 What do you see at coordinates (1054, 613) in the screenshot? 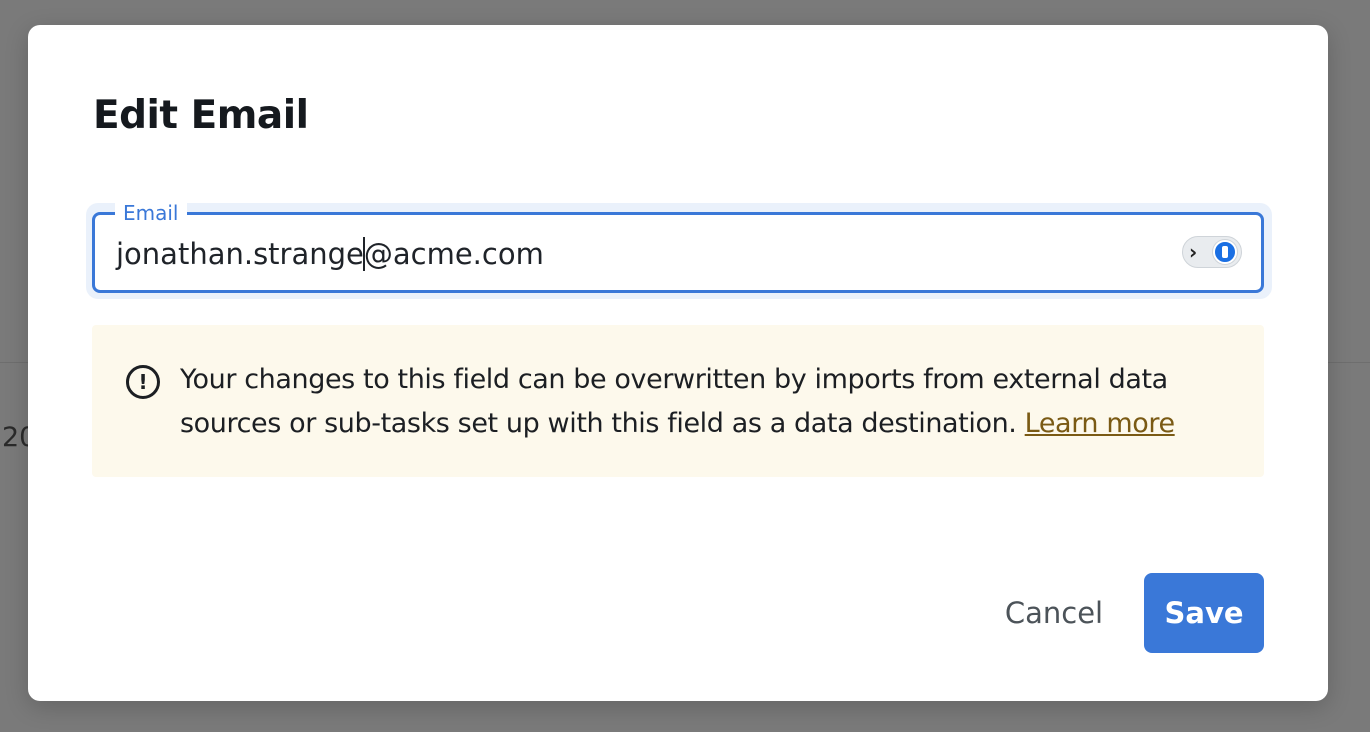
I see `cancel-button: Cancel` at bounding box center [1054, 613].